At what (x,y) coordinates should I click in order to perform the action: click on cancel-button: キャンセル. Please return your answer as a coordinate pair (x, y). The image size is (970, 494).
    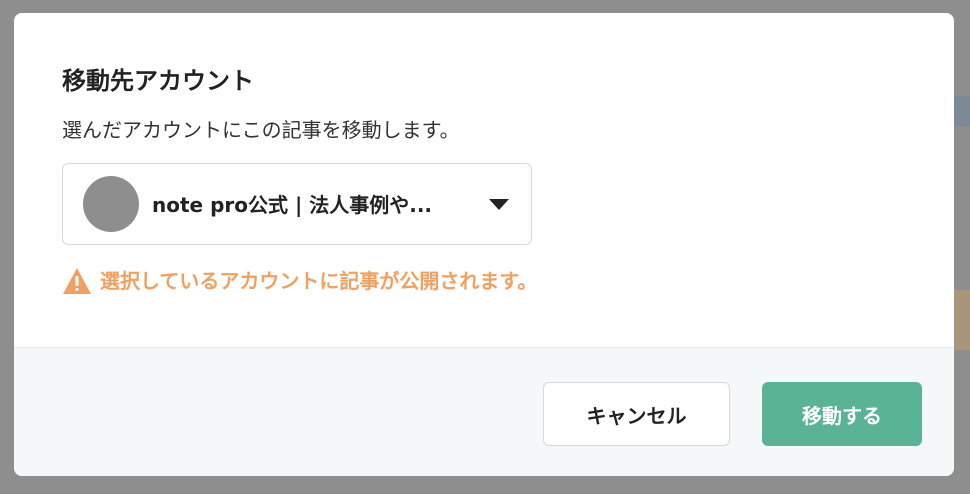
    Looking at the image, I should click on (636, 414).